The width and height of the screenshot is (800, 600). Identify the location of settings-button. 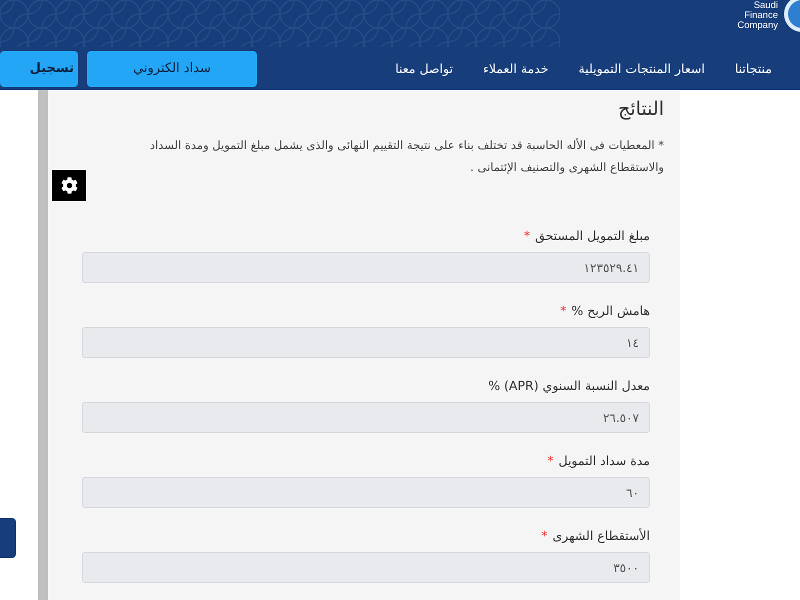
(69, 185).